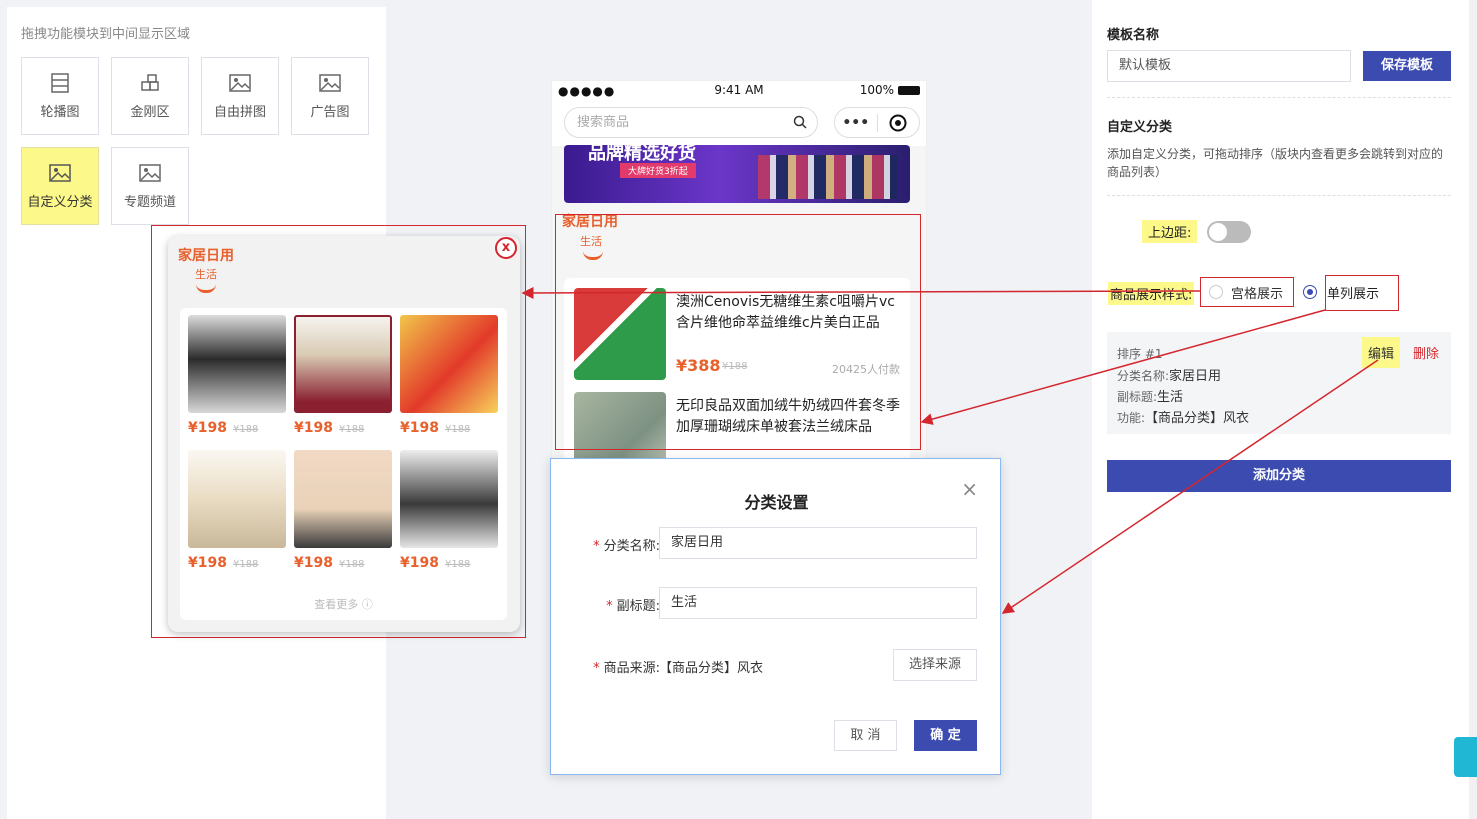 This screenshot has height=819, width=1477. Describe the element at coordinates (60, 202) in the screenshot. I see `module-label: 自定义分类` at that location.